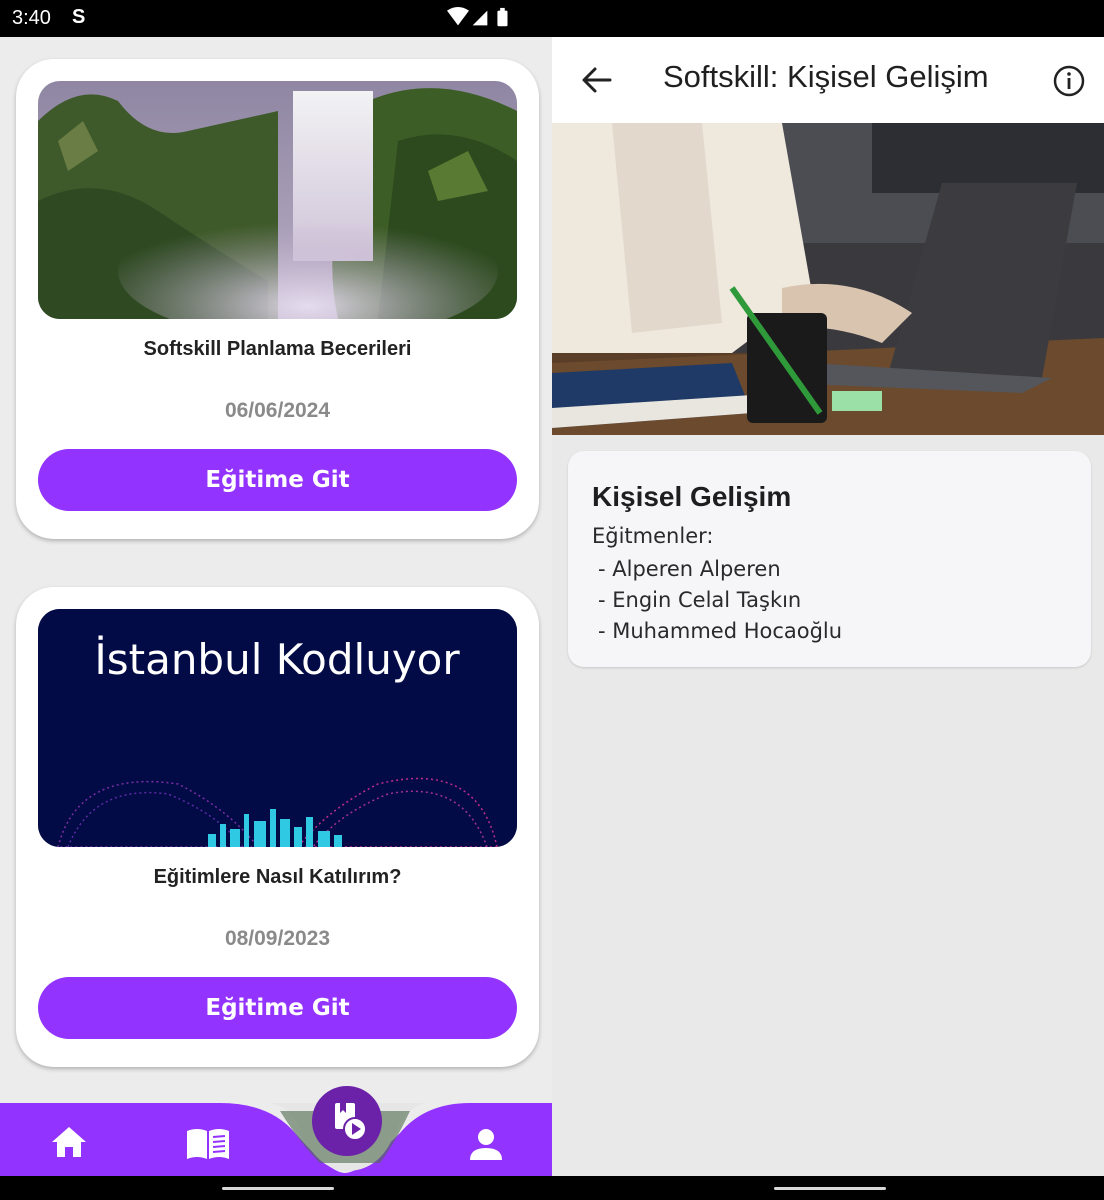 Image resolution: width=1104 pixels, height=1200 pixels. I want to click on instructor-item: - Engin Celal Taşkın, so click(700, 600).